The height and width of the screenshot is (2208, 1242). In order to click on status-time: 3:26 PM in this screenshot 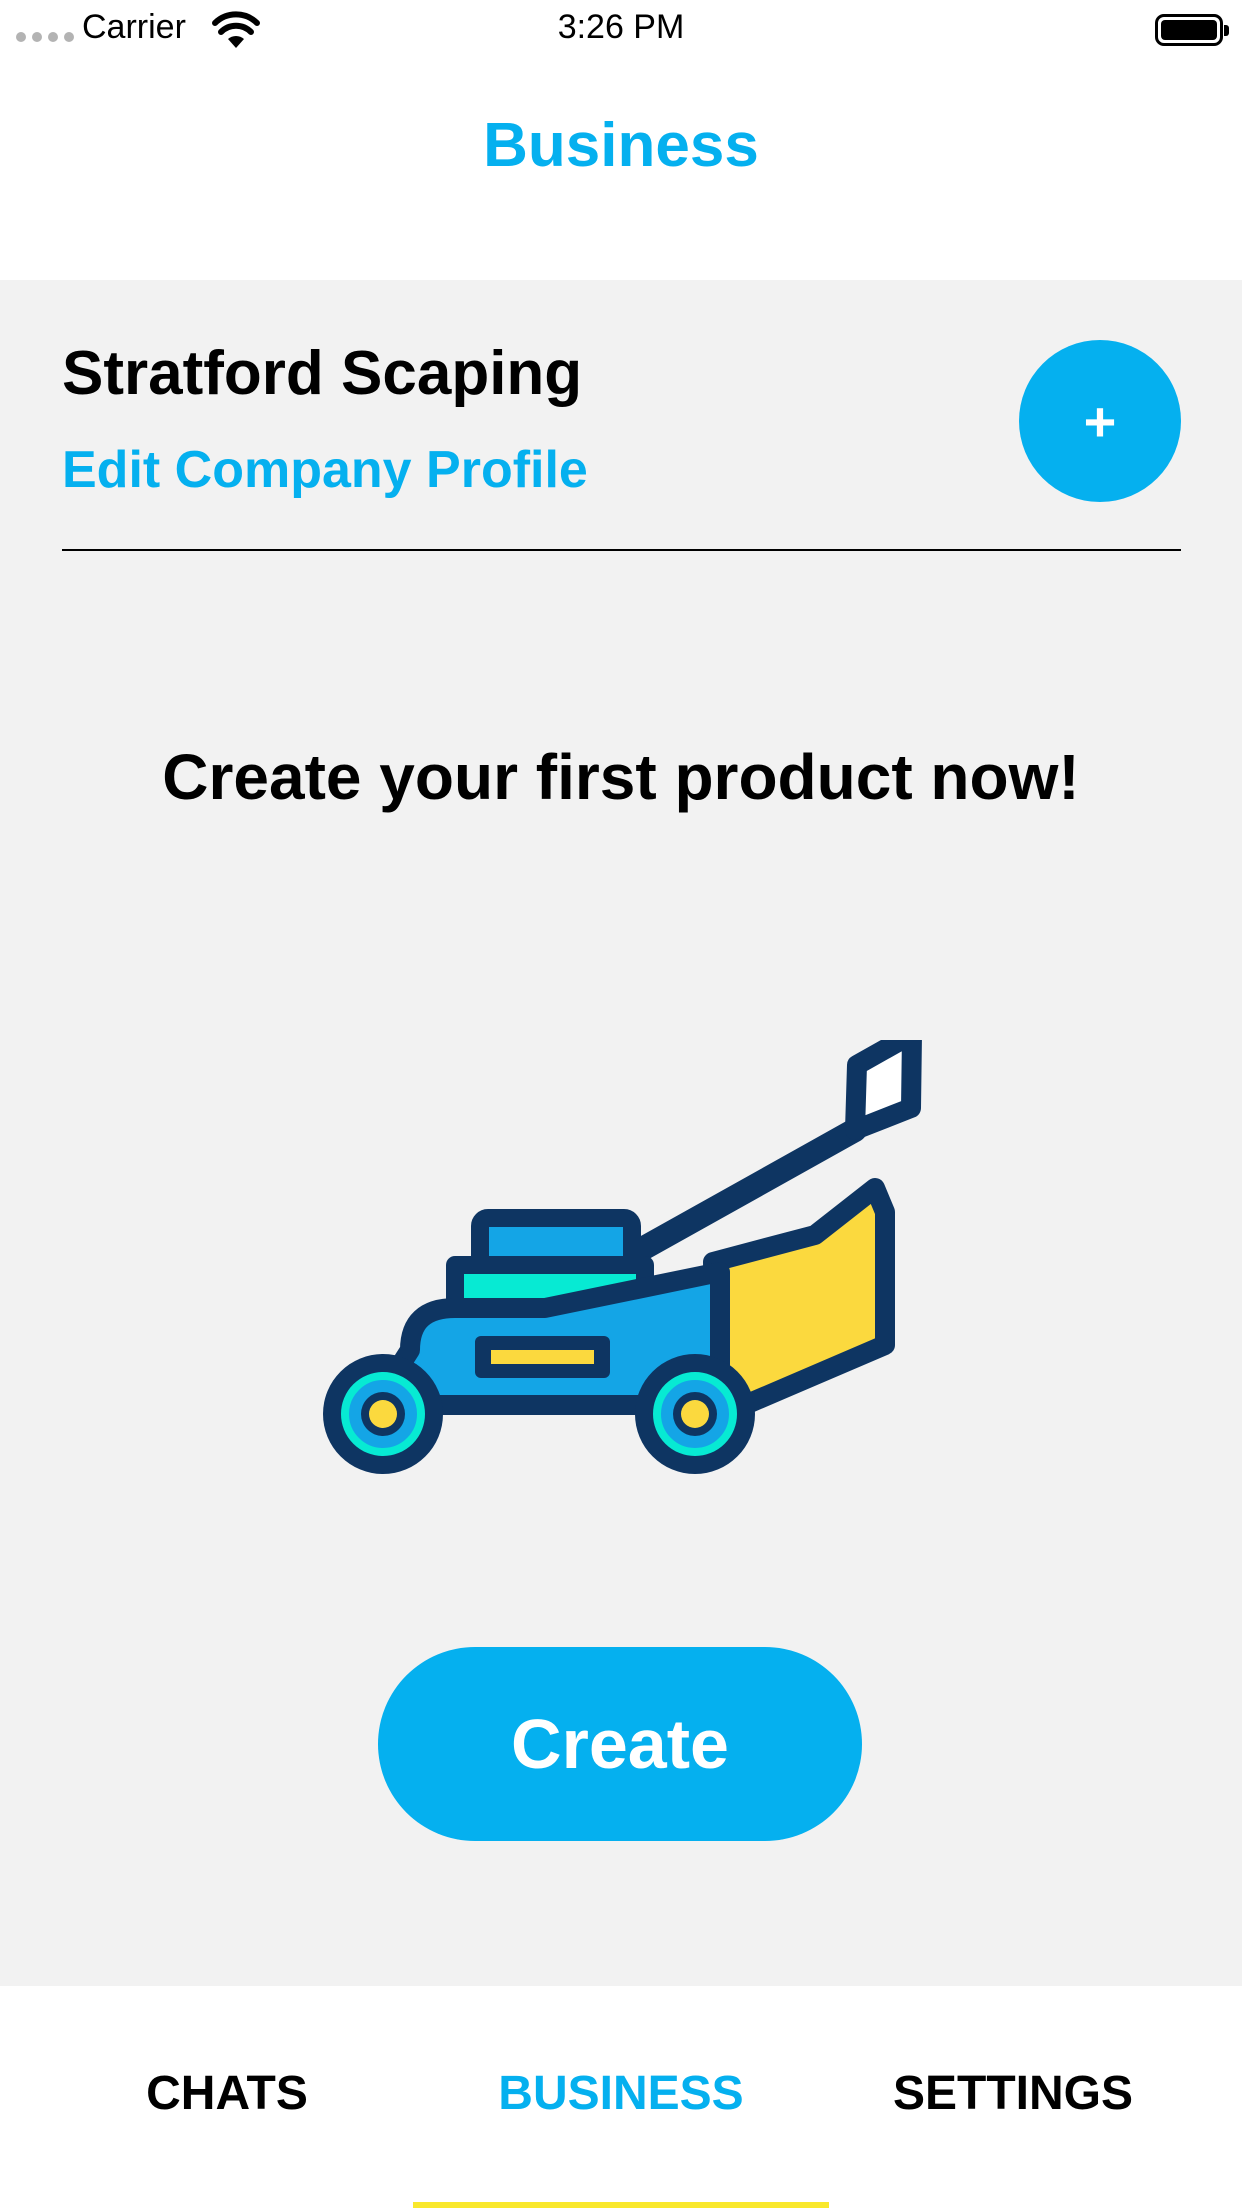, I will do `click(621, 27)`.